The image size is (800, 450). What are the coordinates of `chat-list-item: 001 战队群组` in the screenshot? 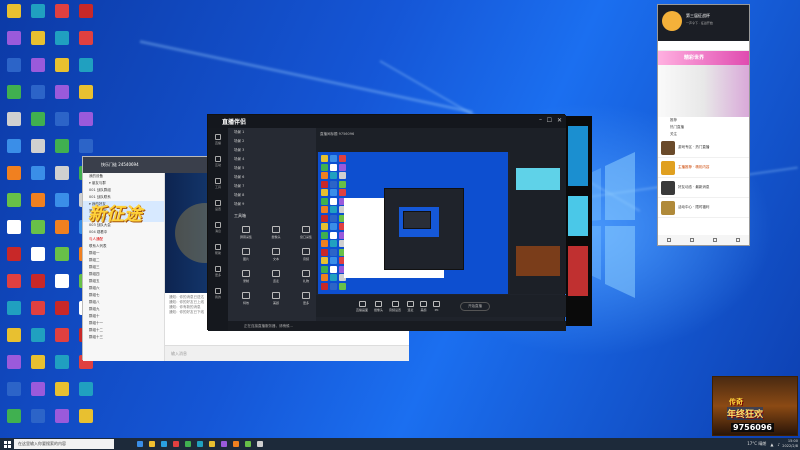 It's located at (123, 190).